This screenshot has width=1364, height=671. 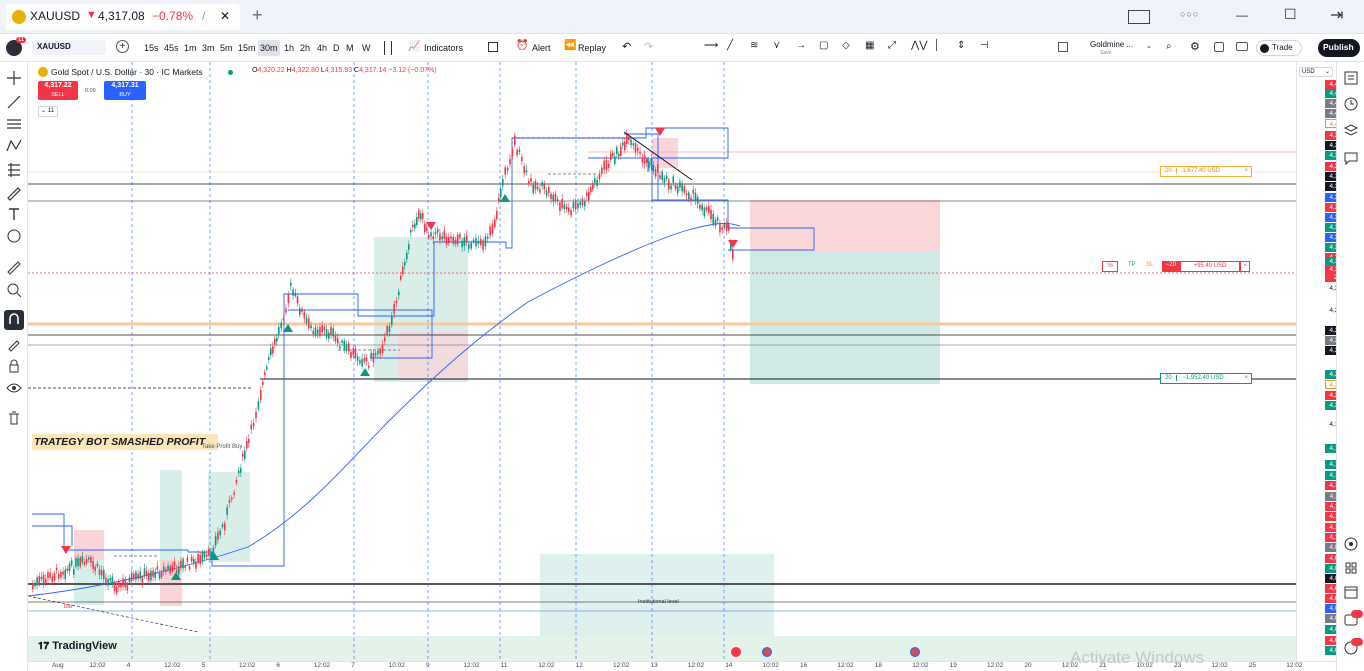 What do you see at coordinates (14, 146) in the screenshot?
I see `pattern-icon` at bounding box center [14, 146].